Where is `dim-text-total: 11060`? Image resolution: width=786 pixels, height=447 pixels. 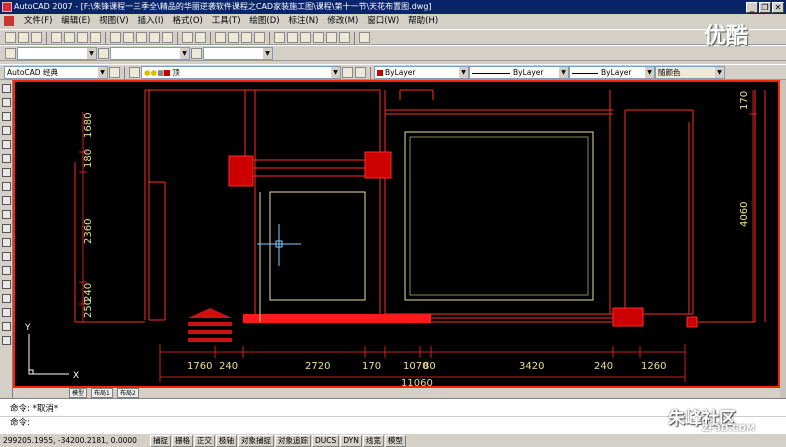 dim-text-total: 11060 is located at coordinates (417, 382).